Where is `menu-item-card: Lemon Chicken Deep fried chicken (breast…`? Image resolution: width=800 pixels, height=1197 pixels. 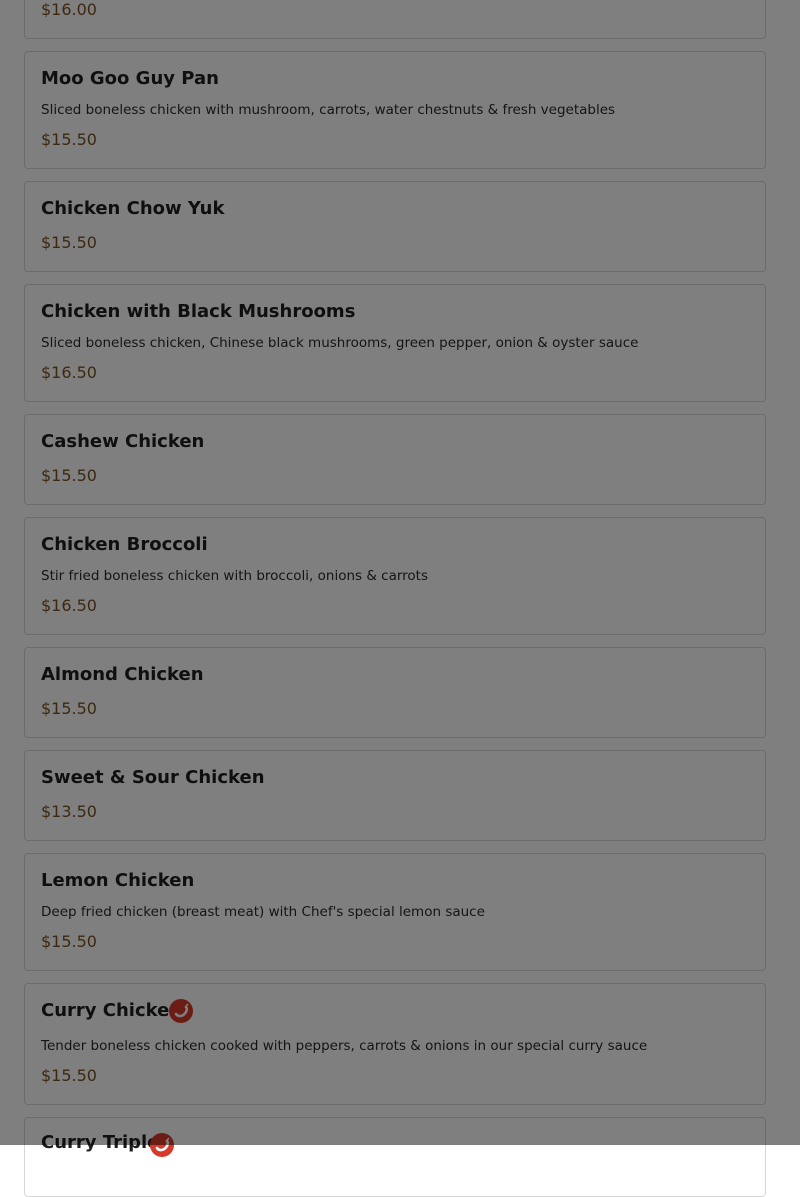
menu-item-card: Lemon Chicken Deep fried chicken (breast… is located at coordinates (395, 912).